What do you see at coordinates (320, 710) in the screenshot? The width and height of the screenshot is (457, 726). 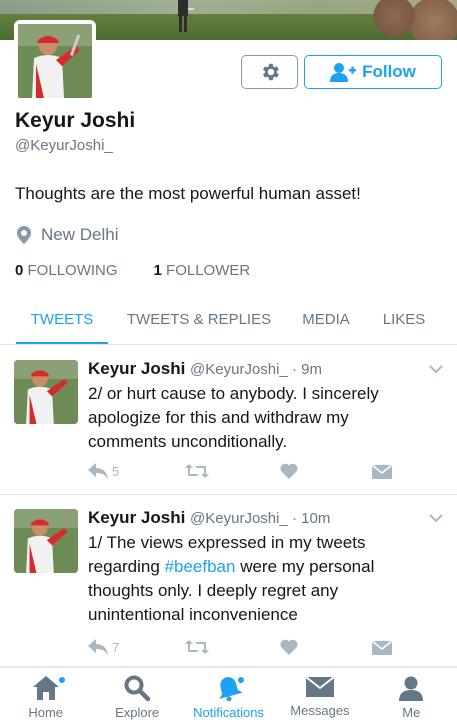 I see `tabbar-label: Messages` at bounding box center [320, 710].